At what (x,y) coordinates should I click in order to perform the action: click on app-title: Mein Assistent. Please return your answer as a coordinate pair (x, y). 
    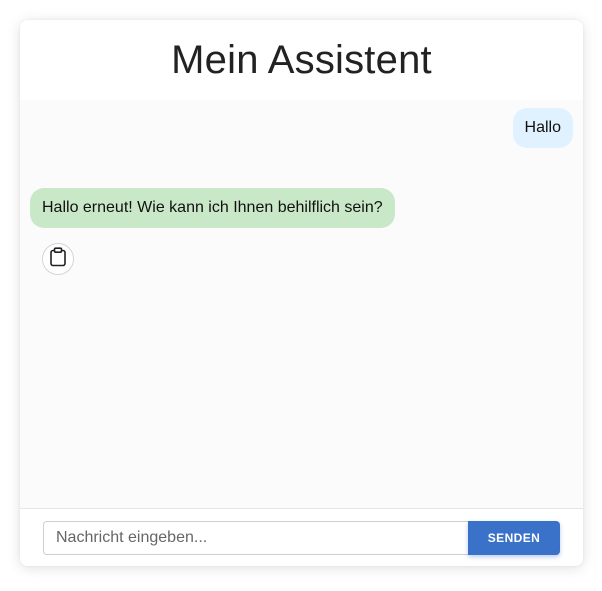
    Looking at the image, I should click on (301, 60).